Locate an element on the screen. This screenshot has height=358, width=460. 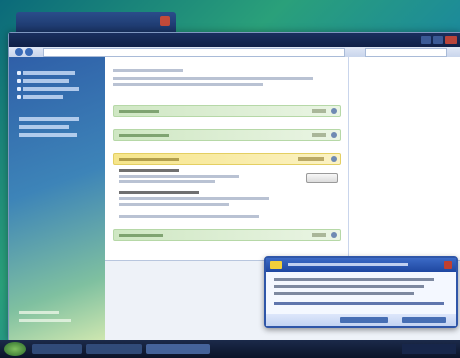
notification-balloon is located at coordinates (361, 292).